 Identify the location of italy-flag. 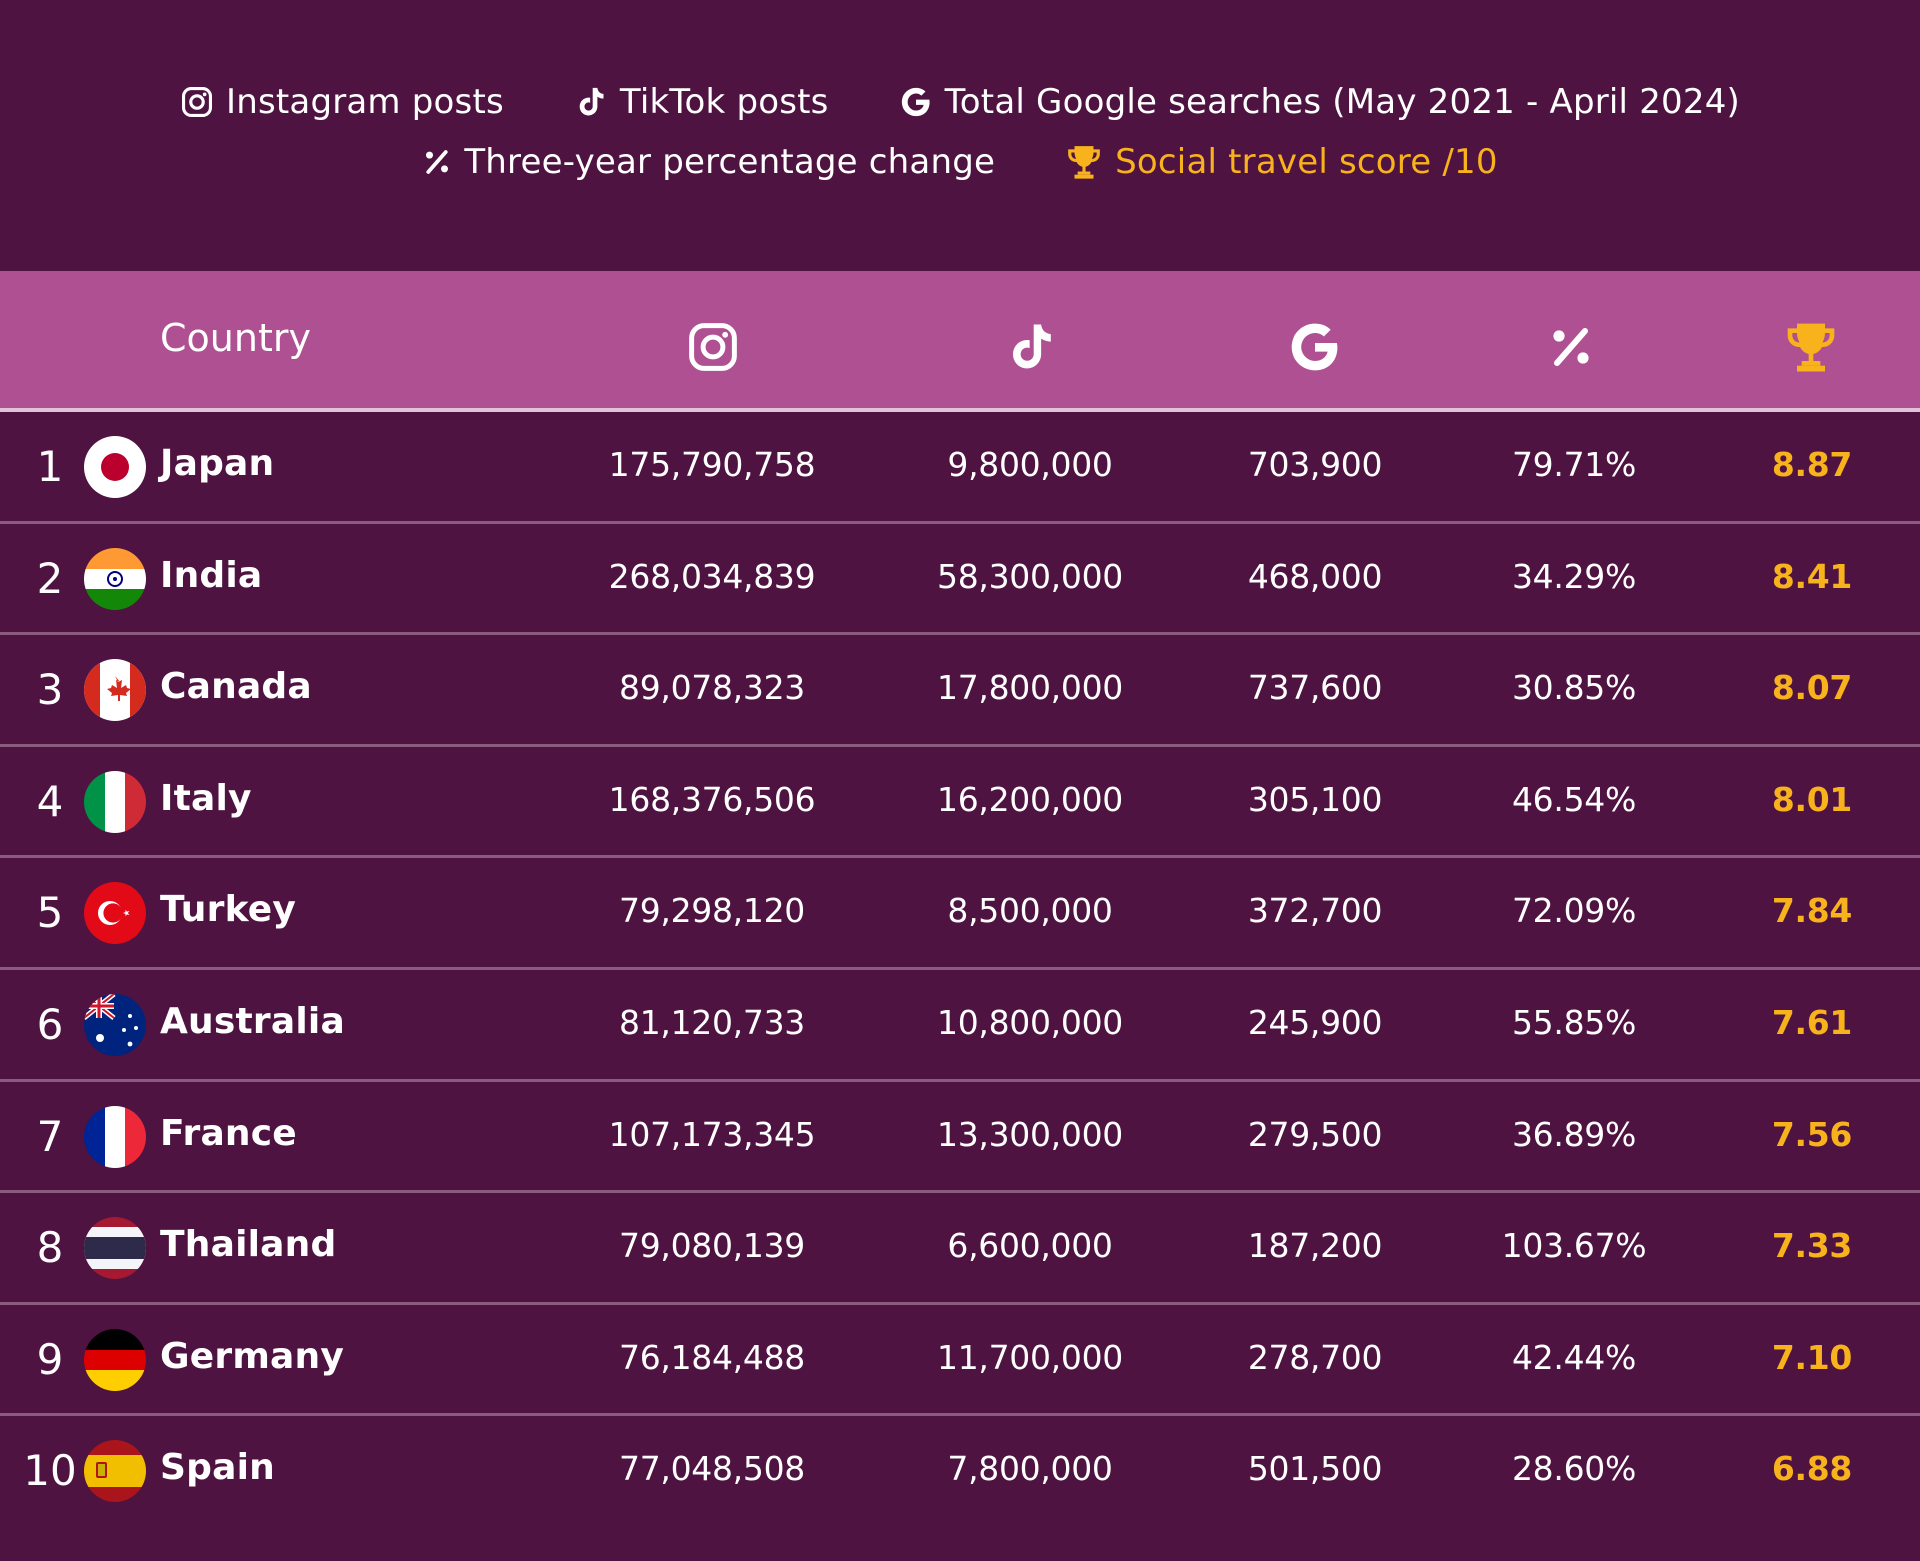
(115, 801).